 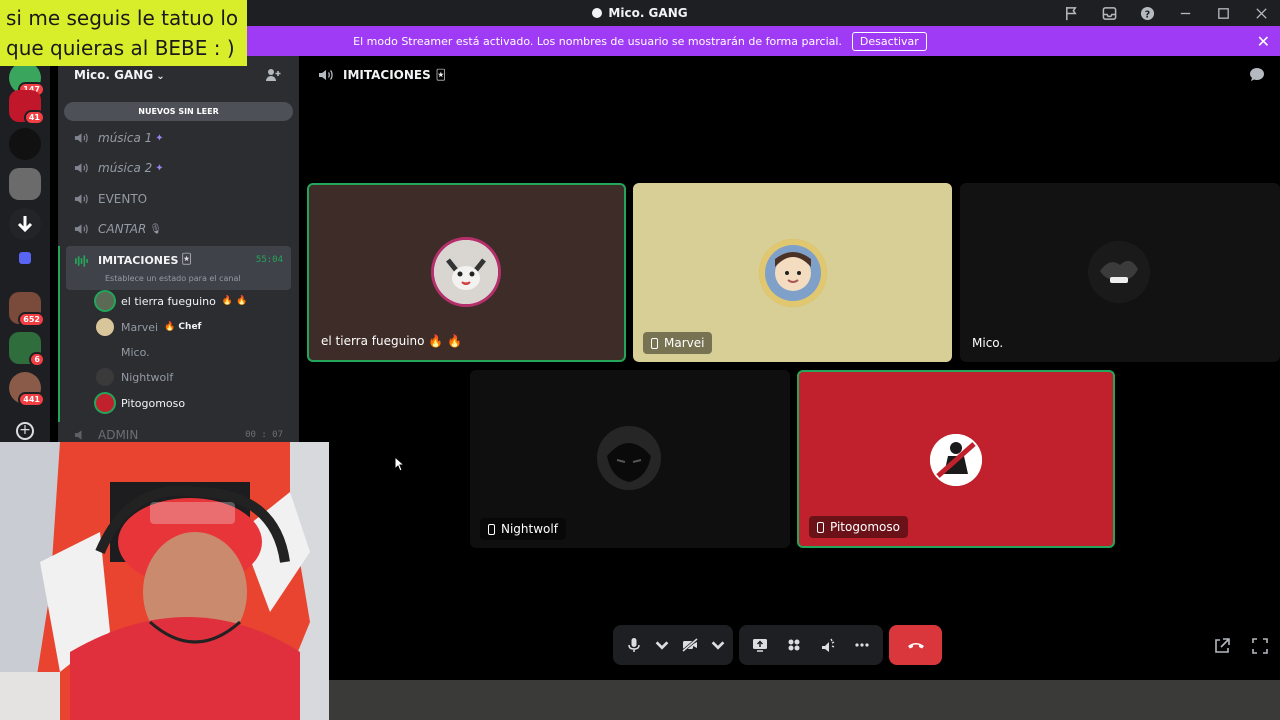 What do you see at coordinates (160, 76) in the screenshot?
I see `chevron-down-icon: ⌄` at bounding box center [160, 76].